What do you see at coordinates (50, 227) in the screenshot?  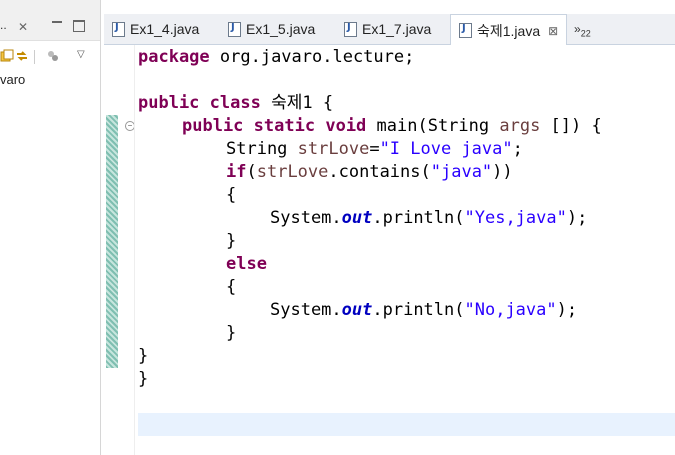 I see `package-explorer-panel: .. ✕ ▽ varo` at bounding box center [50, 227].